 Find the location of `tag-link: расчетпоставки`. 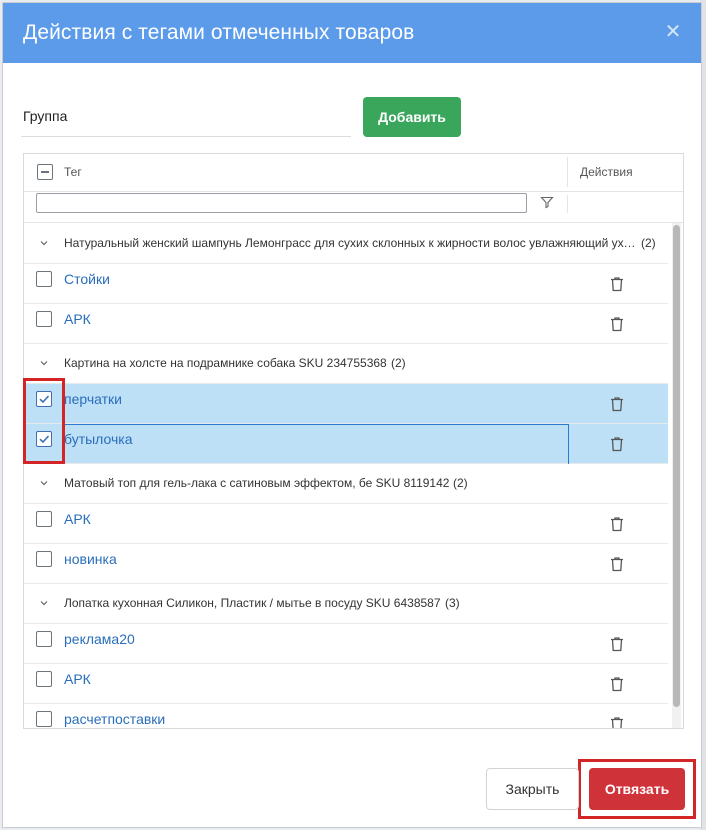

tag-link: расчетпоставки is located at coordinates (114, 719).